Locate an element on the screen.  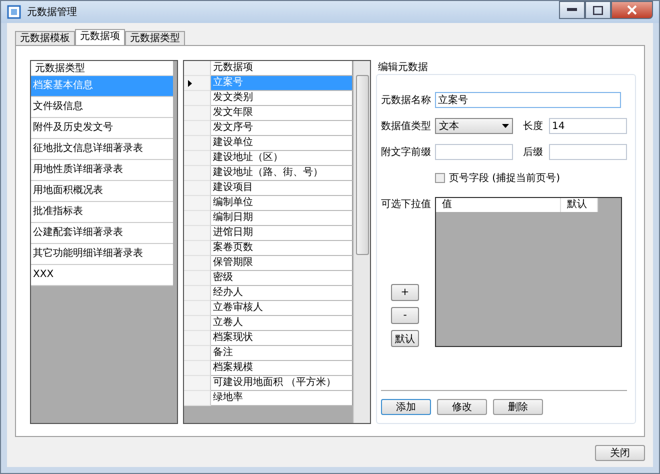
field-label: 元数据名称 is located at coordinates (405, 100).